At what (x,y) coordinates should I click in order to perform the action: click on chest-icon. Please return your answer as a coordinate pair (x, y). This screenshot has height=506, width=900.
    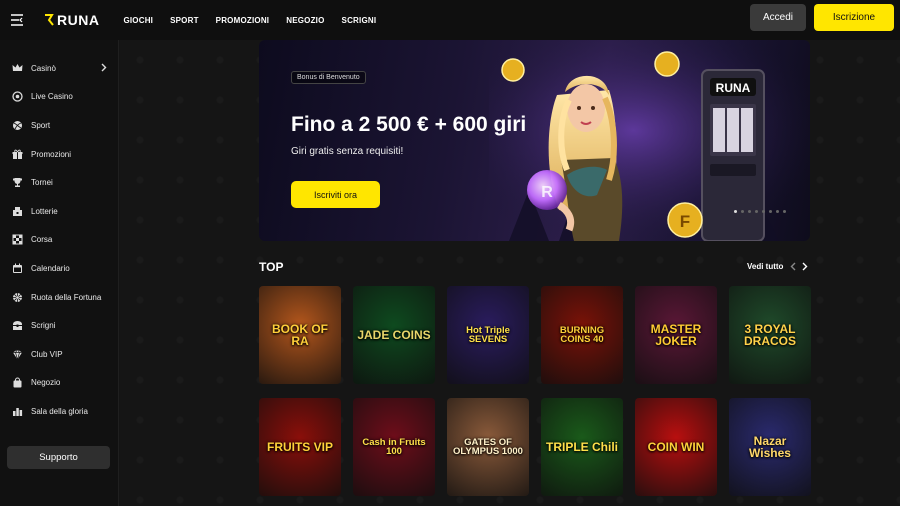
    Looking at the image, I should click on (17, 325).